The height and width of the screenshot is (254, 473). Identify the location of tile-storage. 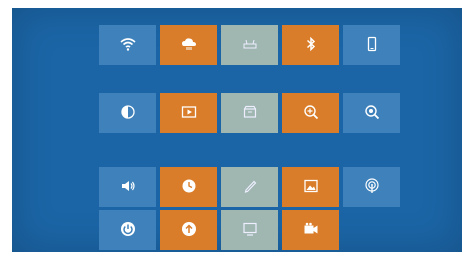
(249, 113).